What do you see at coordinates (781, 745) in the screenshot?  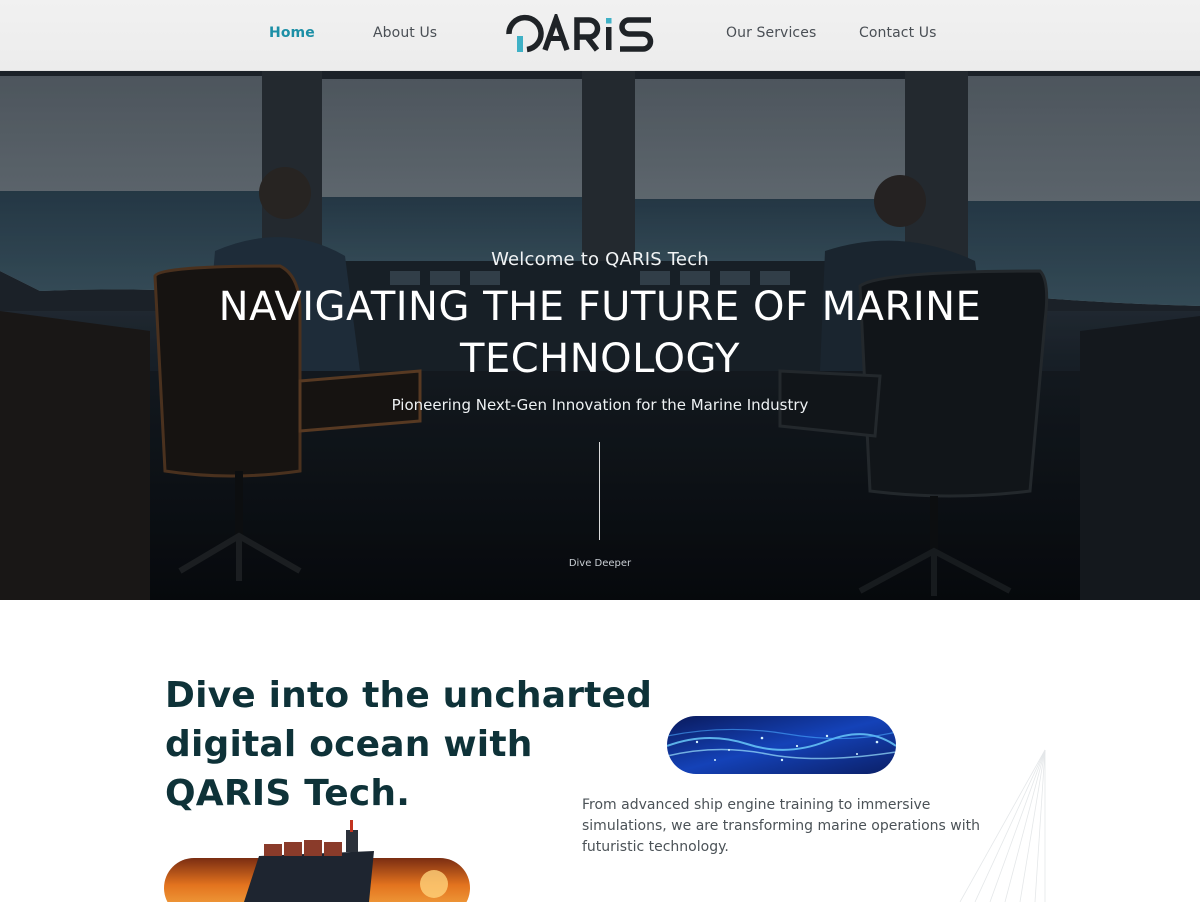 I see `digital-ocean-image` at bounding box center [781, 745].